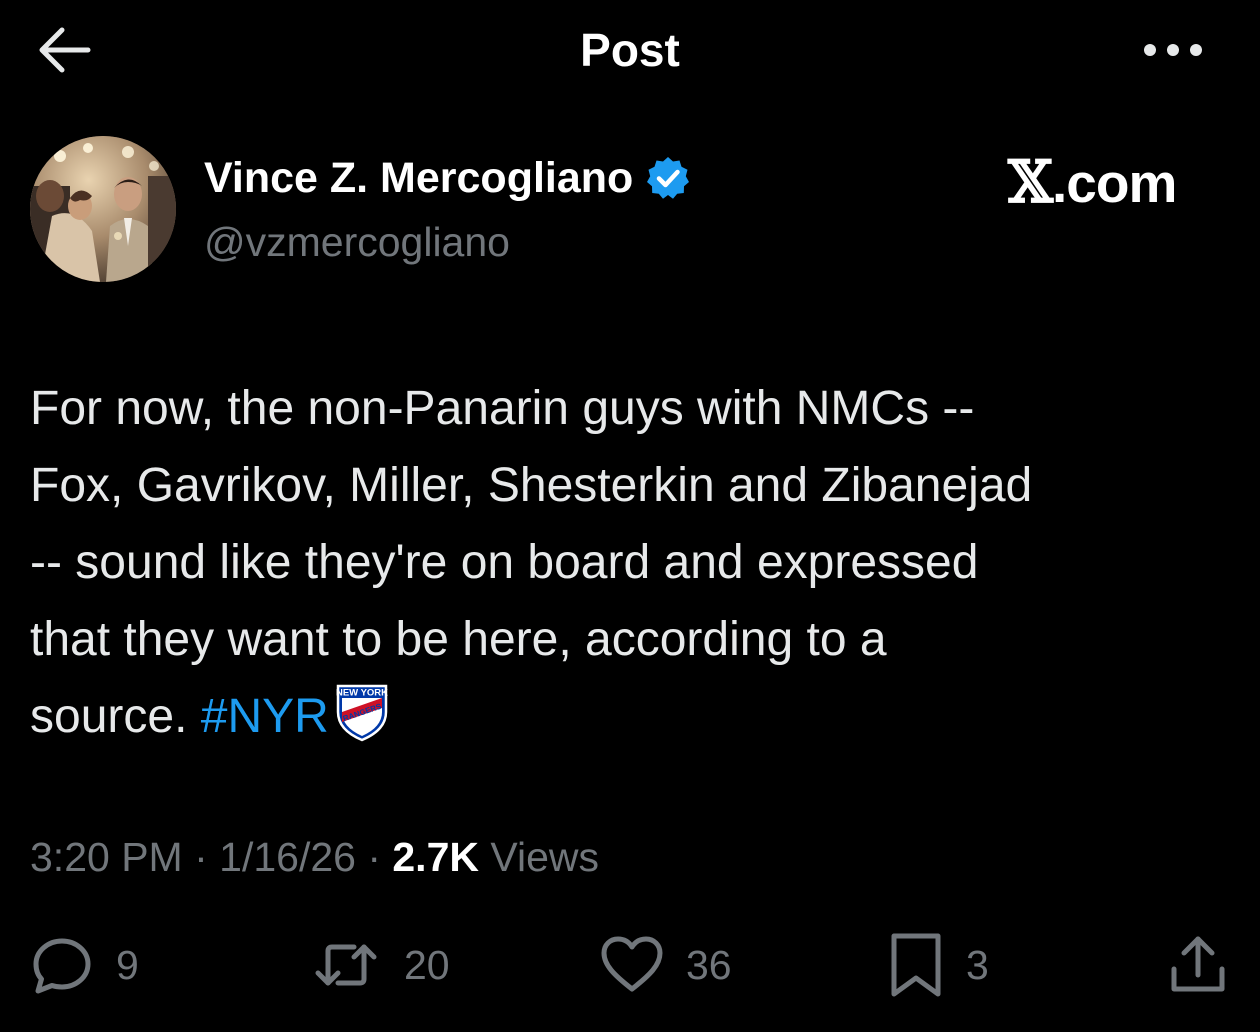 The height and width of the screenshot is (1032, 1260). Describe the element at coordinates (1030, 182) in the screenshot. I see `x-logo-icon: 𝕏` at that location.